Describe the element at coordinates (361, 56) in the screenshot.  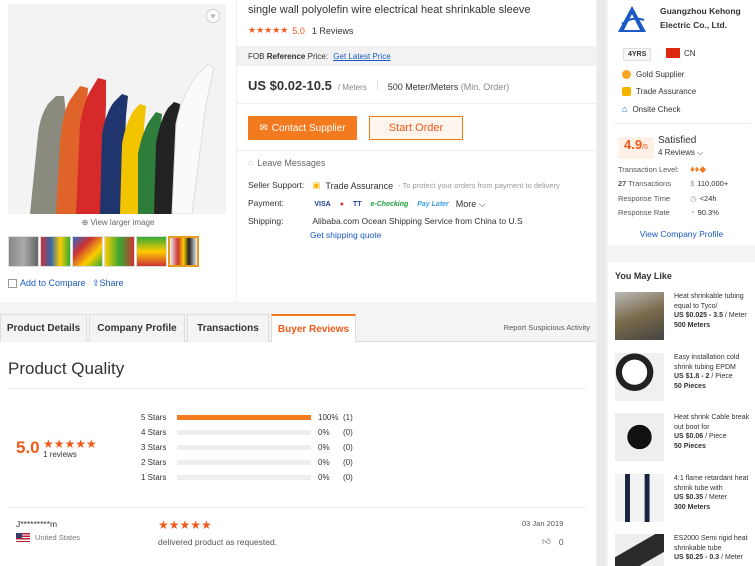
I see `get-latest-price-link: Get Latest Price` at that location.